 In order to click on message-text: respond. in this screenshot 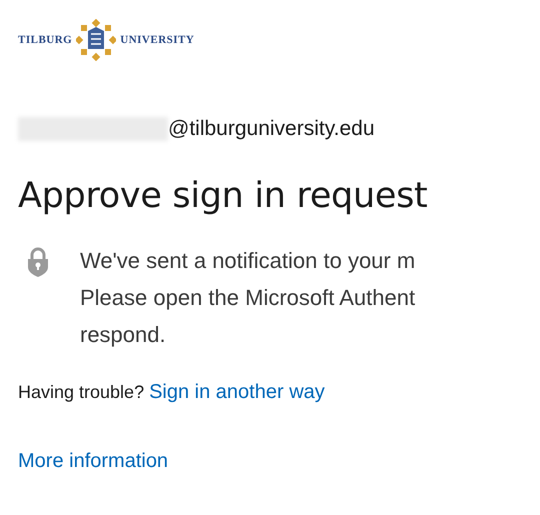, I will do `click(123, 335)`.